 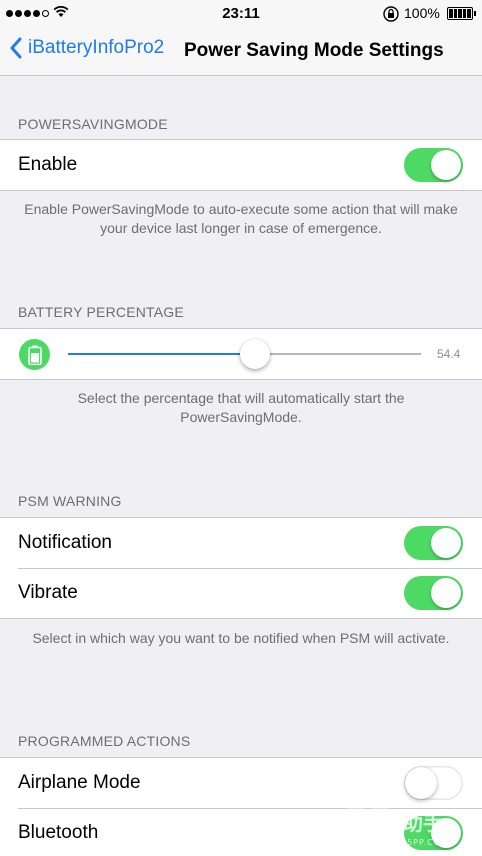 What do you see at coordinates (433, 593) in the screenshot?
I see `vibrate-toggle` at bounding box center [433, 593].